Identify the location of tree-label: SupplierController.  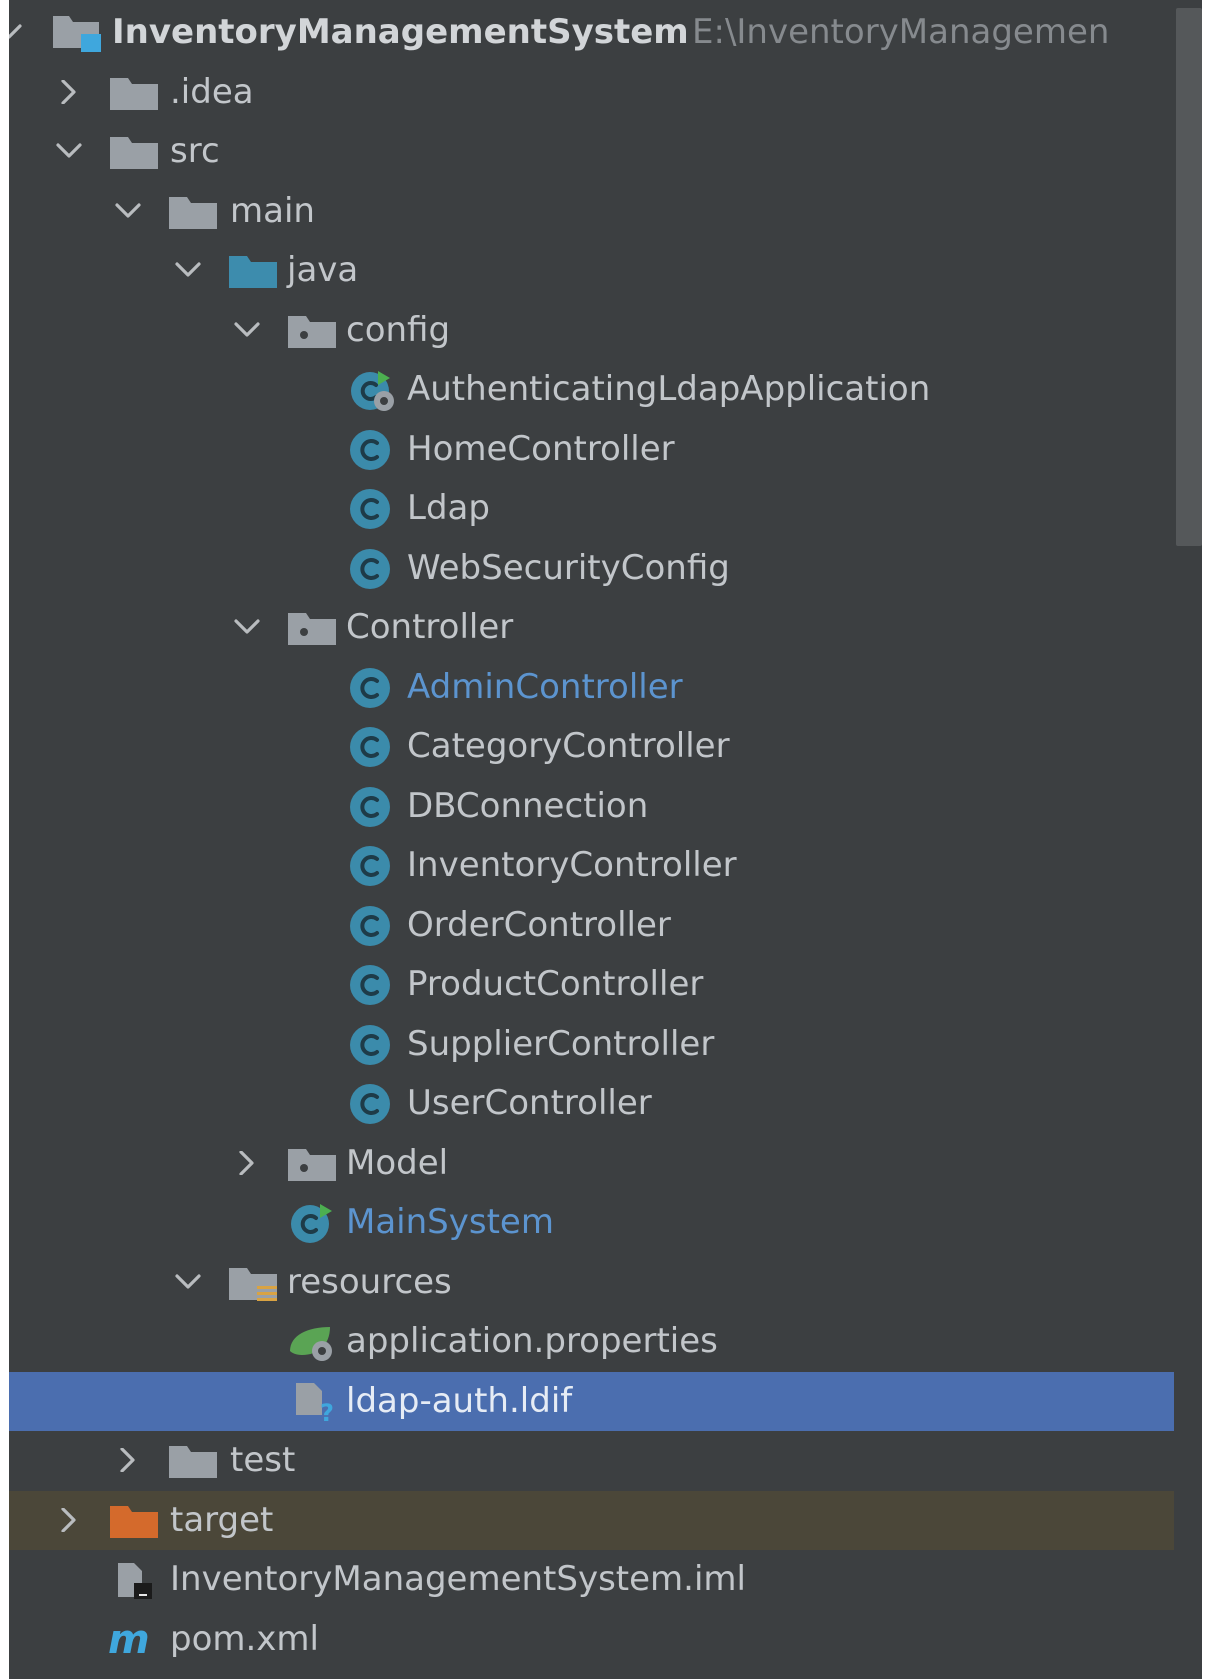
(561, 1043).